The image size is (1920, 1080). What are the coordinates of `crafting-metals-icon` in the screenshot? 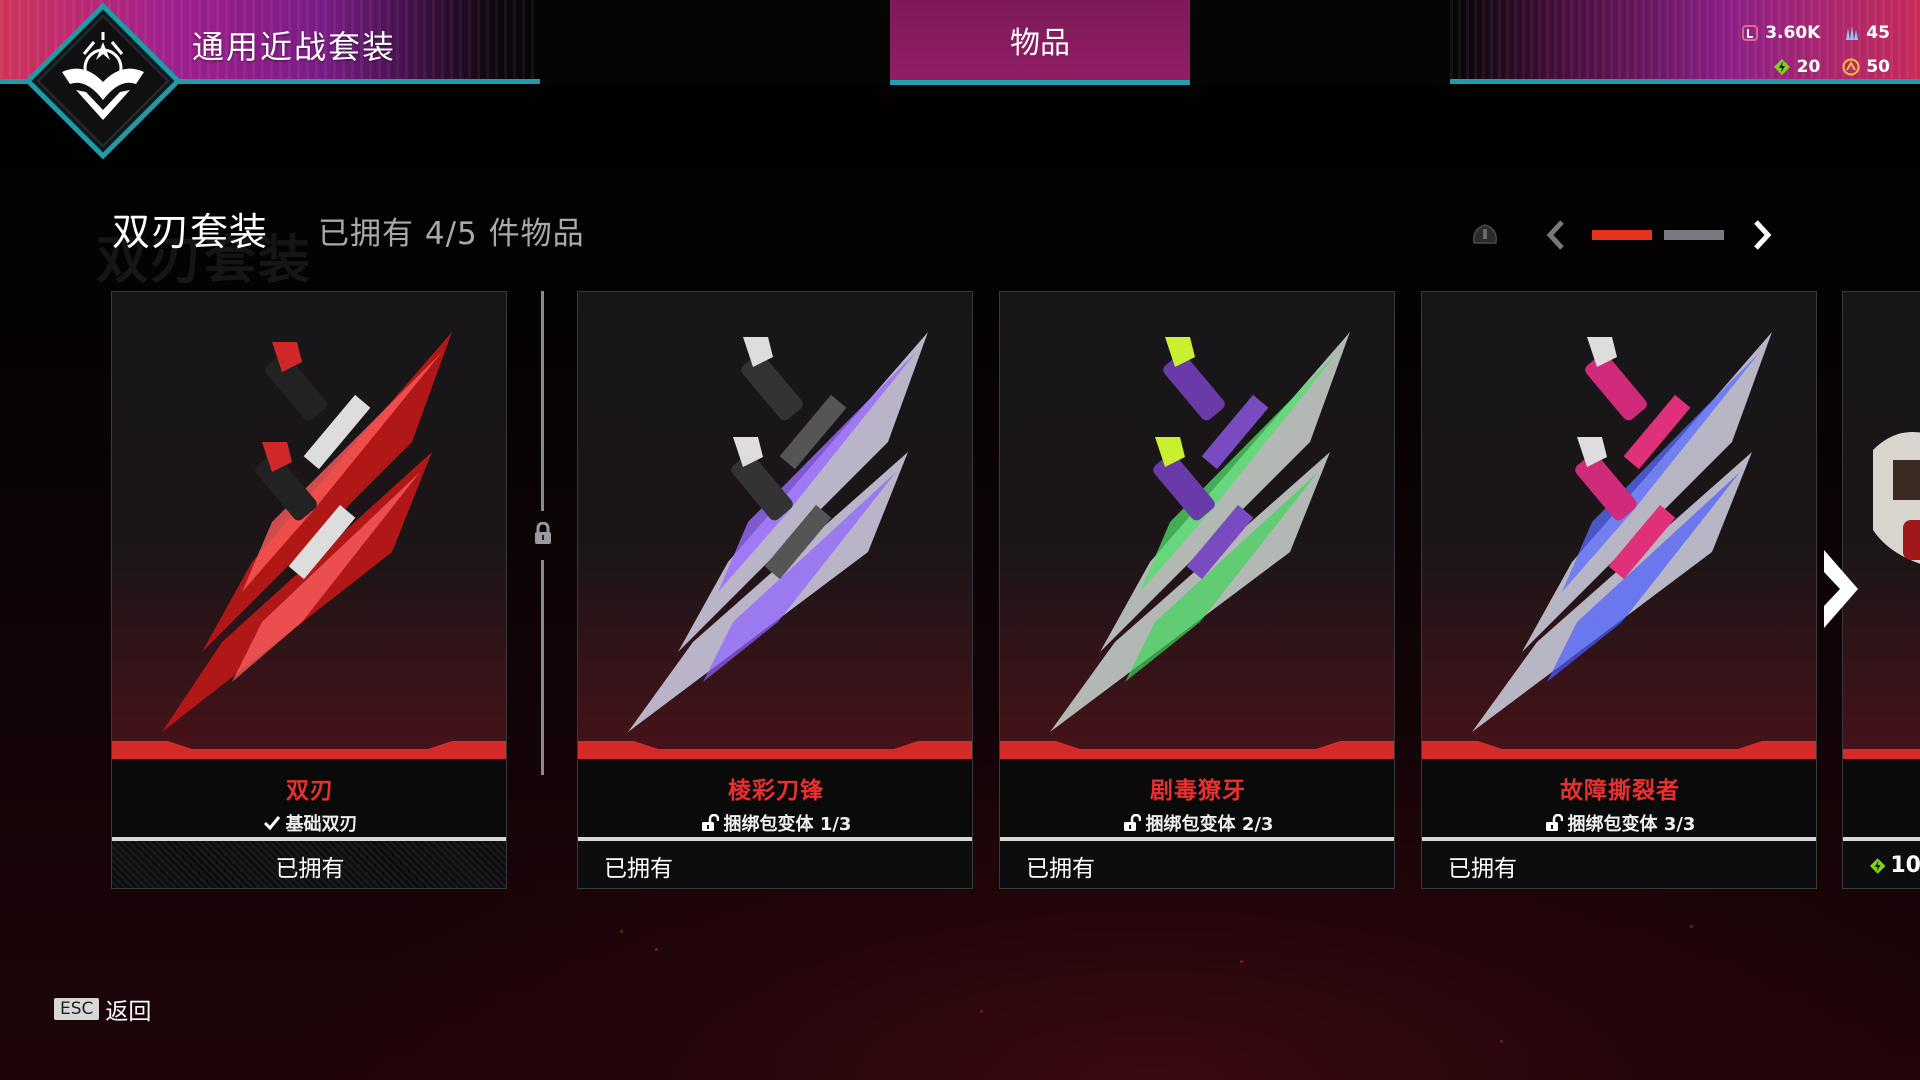 It's located at (1750, 33).